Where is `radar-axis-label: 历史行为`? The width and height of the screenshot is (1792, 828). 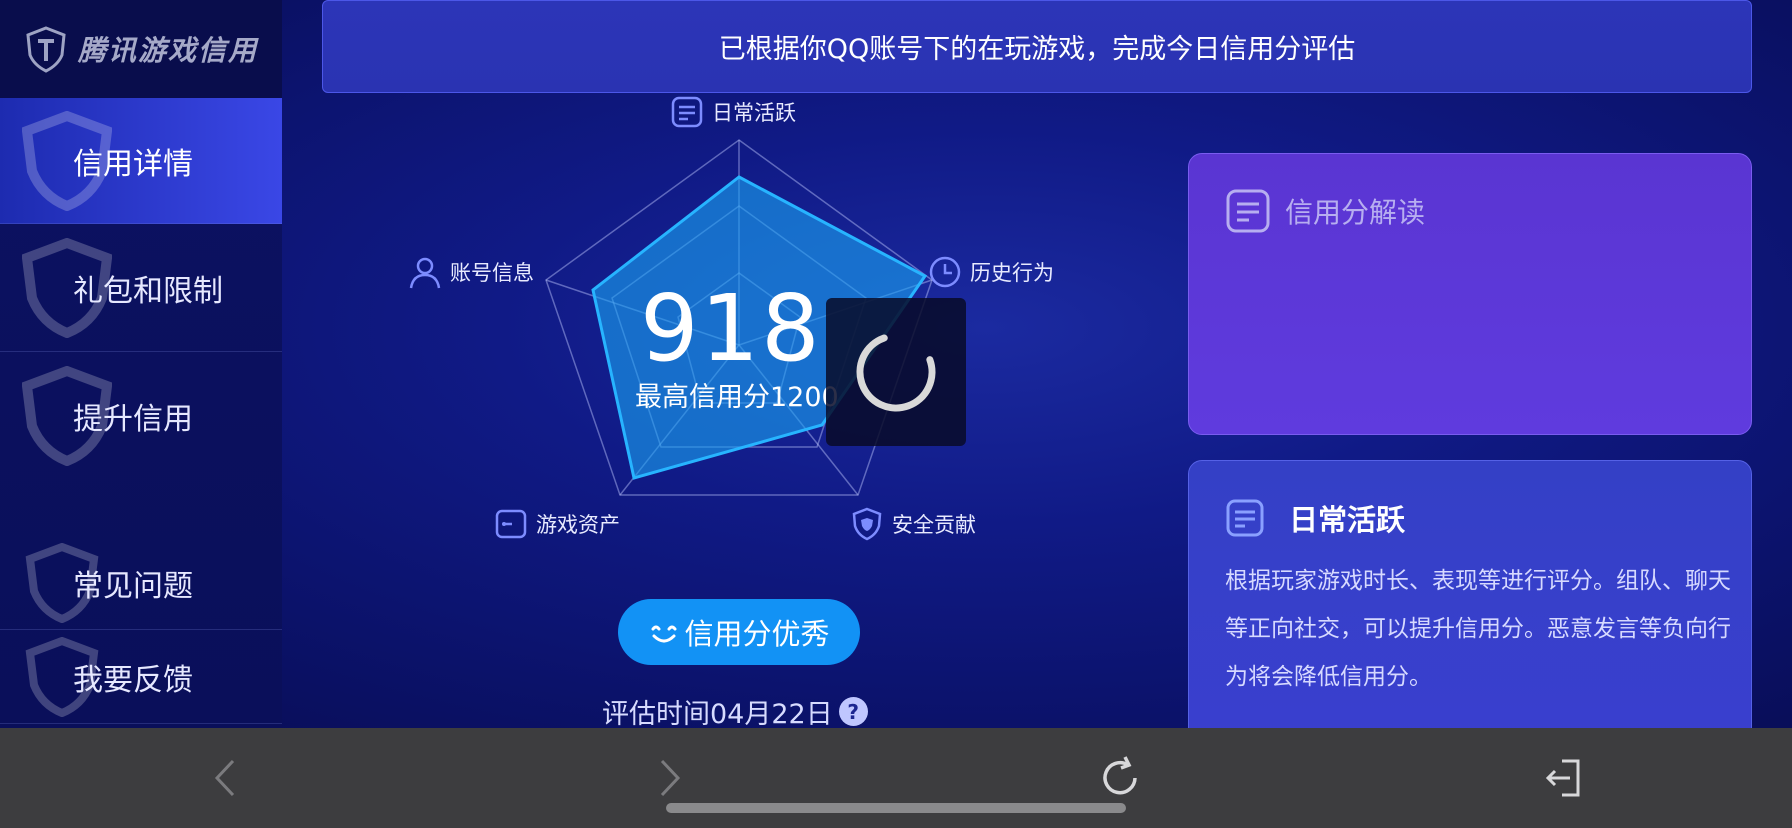
radar-axis-label: 历史行为 is located at coordinates (1012, 273).